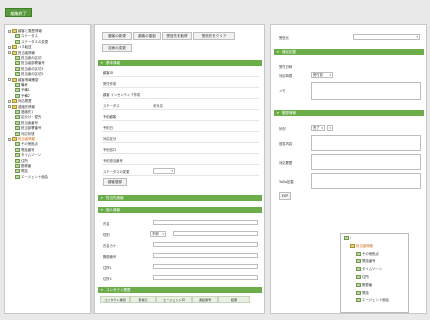 The width and height of the screenshot is (430, 320). Describe the element at coordinates (113, 161) in the screenshot. I see `basic-field-label: 予約担当番号` at that location.